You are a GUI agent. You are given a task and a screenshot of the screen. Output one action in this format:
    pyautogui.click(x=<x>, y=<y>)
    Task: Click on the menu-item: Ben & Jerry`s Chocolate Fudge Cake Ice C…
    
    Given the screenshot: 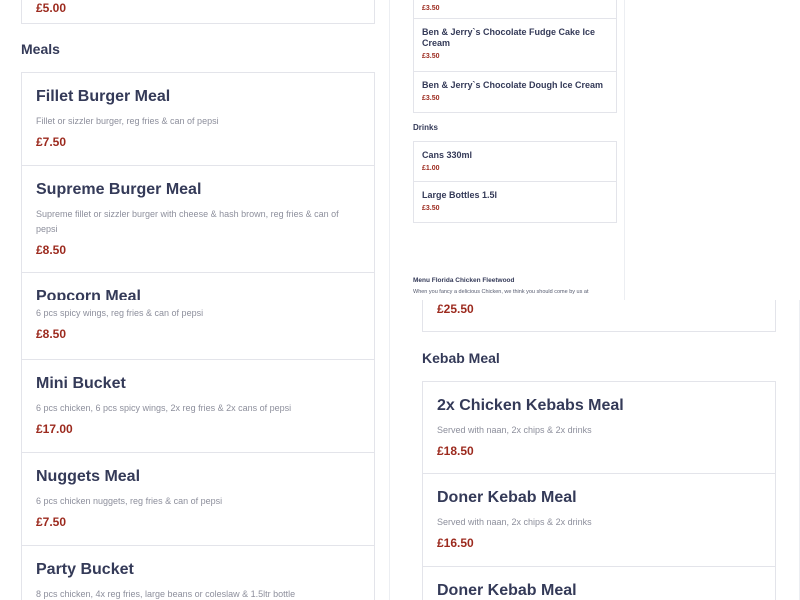 What is the action you would take?
    pyautogui.click(x=515, y=45)
    